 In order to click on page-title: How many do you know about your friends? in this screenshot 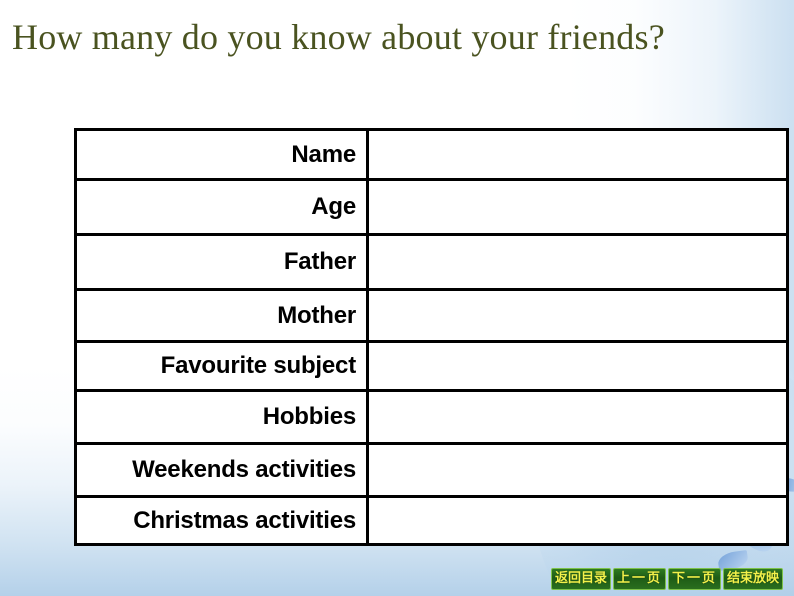, I will do `click(338, 37)`.